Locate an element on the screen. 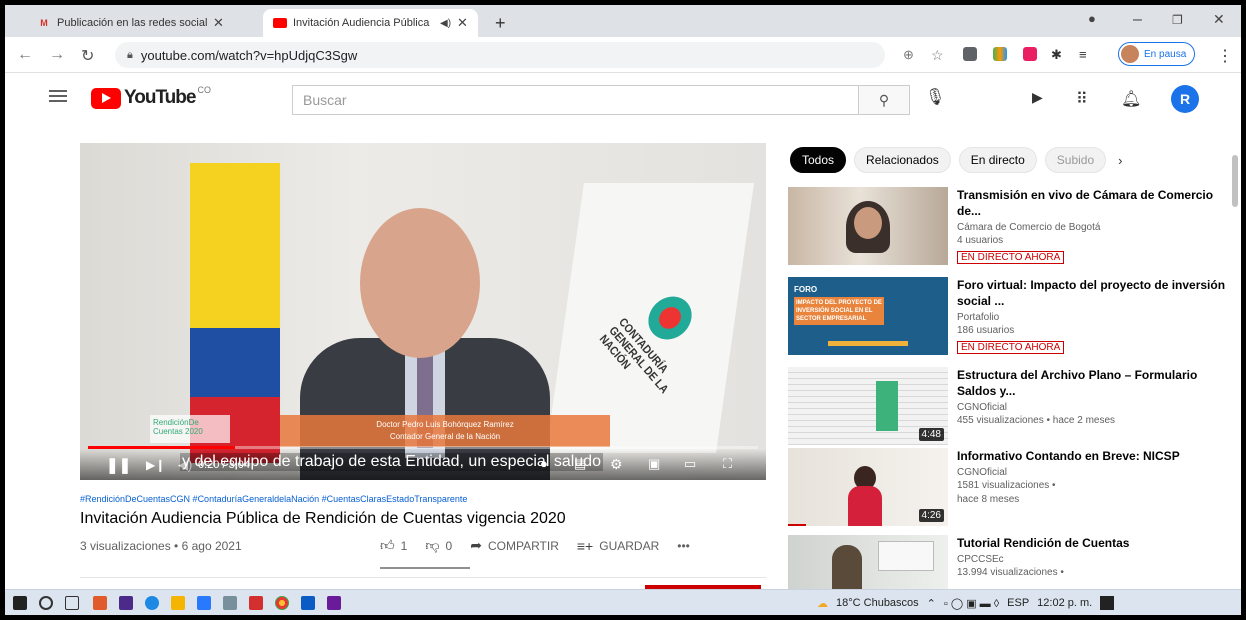 This screenshot has height=620, width=1246. url-field: 🔒︎ youtube.com/watch?v=hpUdjqC3Sgw is located at coordinates (500, 55).